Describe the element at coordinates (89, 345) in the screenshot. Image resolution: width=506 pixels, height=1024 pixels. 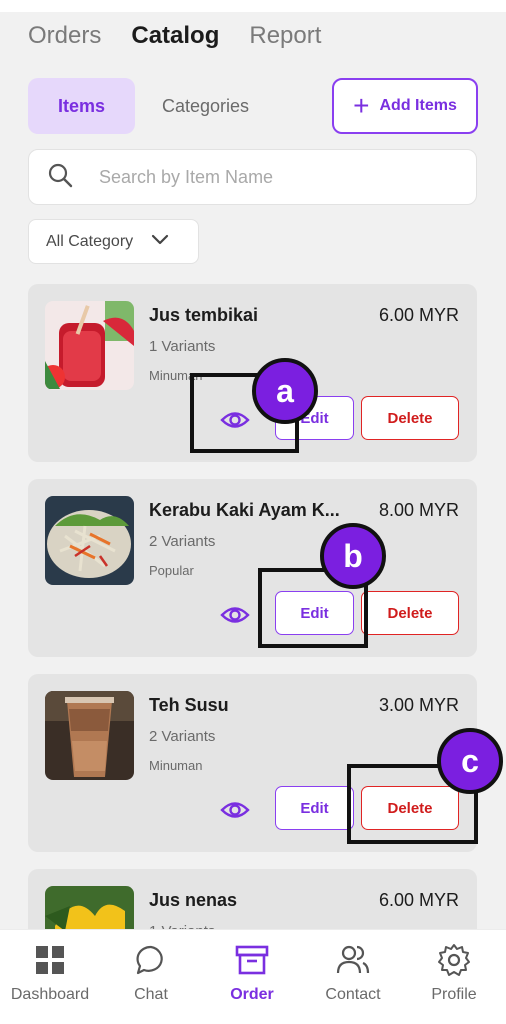
I see `item-image-watermelon-juice` at that location.